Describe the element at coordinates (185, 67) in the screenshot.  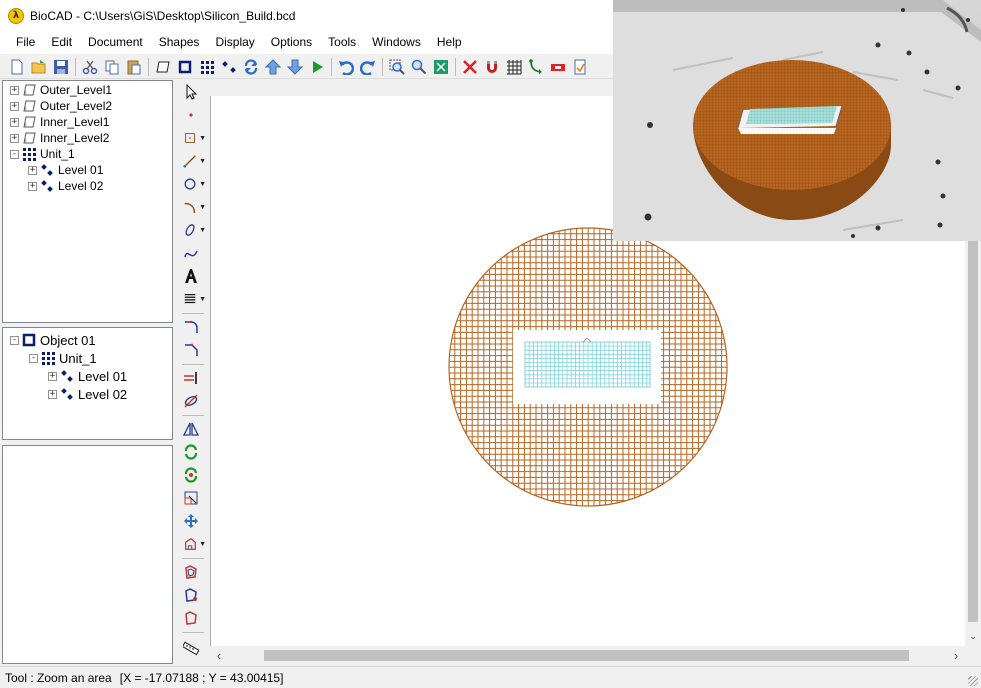
I see `object-icon` at that location.